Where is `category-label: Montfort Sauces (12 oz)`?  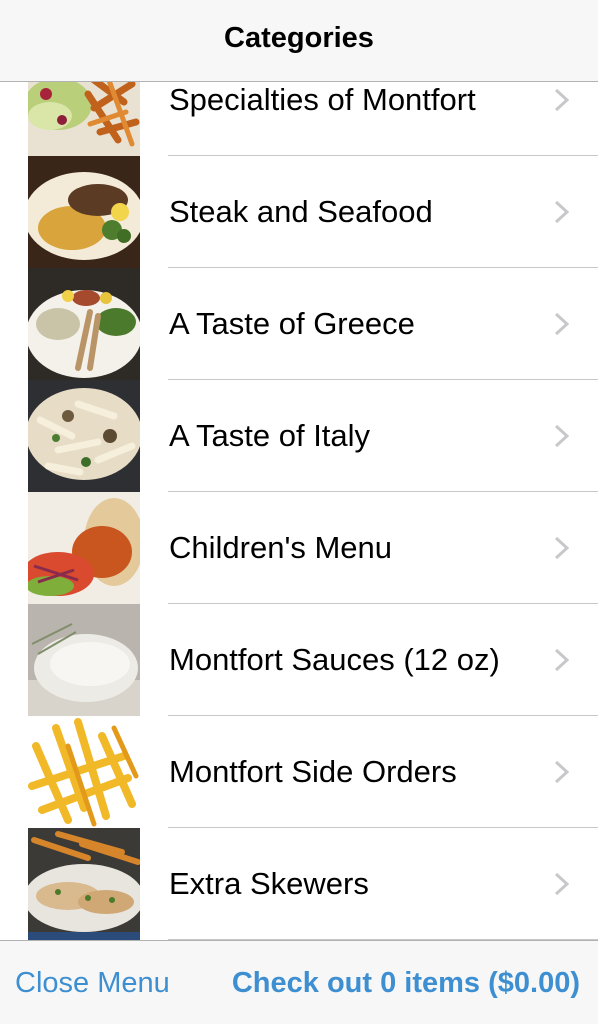
category-label: Montfort Sauces (12 oz) is located at coordinates (334, 659).